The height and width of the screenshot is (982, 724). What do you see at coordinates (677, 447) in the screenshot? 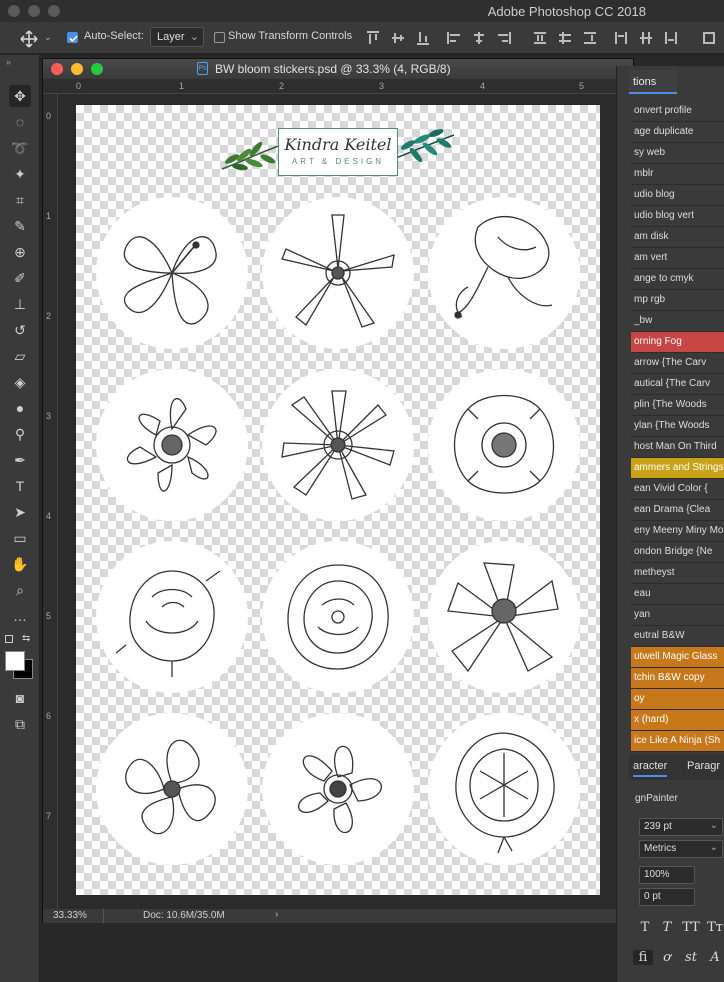
I see `action-item: host Man On Third` at bounding box center [677, 447].